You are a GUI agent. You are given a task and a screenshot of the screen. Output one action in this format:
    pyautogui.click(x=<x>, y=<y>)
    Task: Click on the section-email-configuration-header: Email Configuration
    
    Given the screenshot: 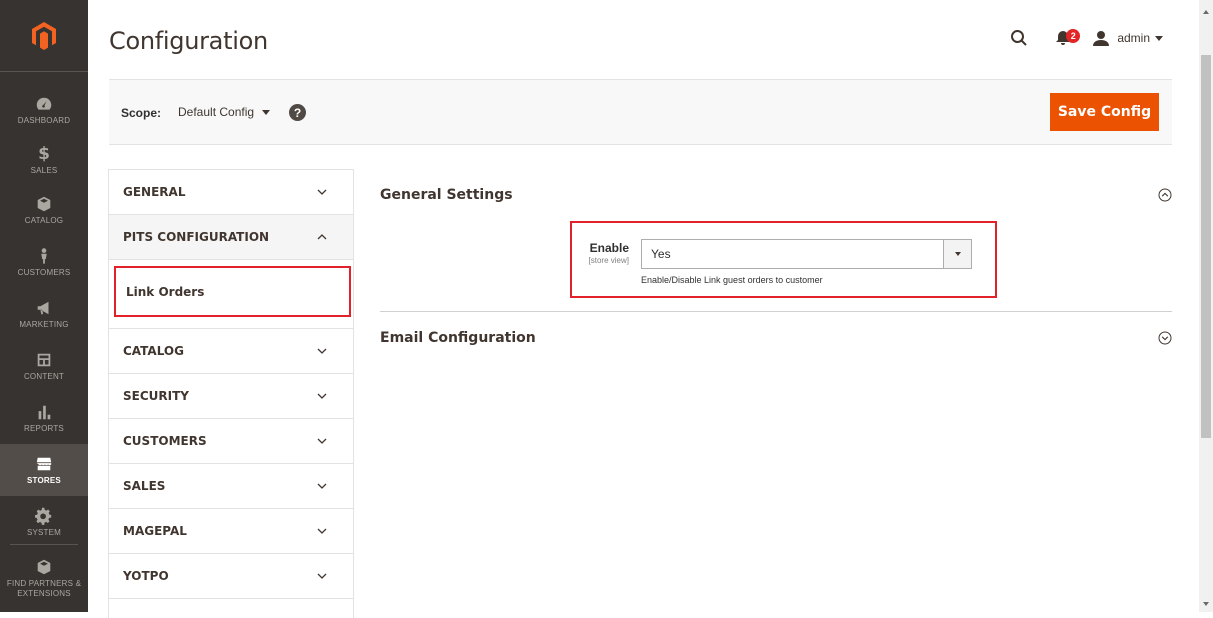 What is the action you would take?
    pyautogui.click(x=776, y=338)
    